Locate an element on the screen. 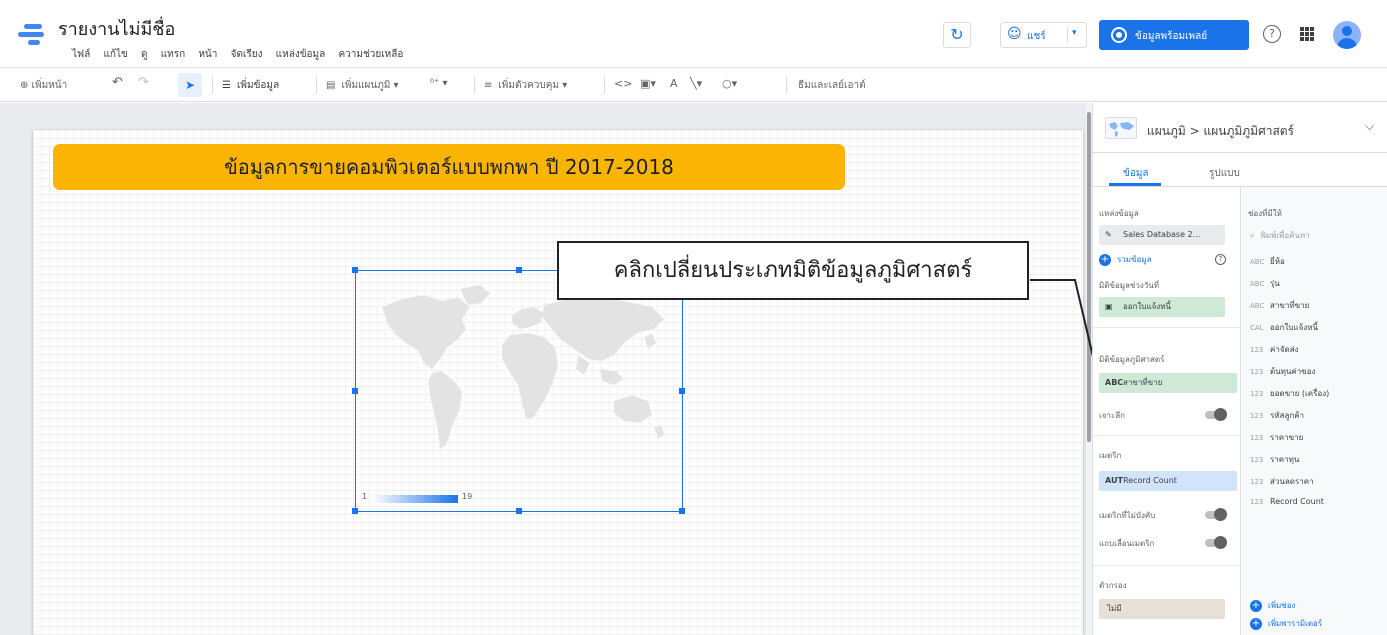 The width and height of the screenshot is (1387, 635). calendar-icon: CAL is located at coordinates (1257, 328).